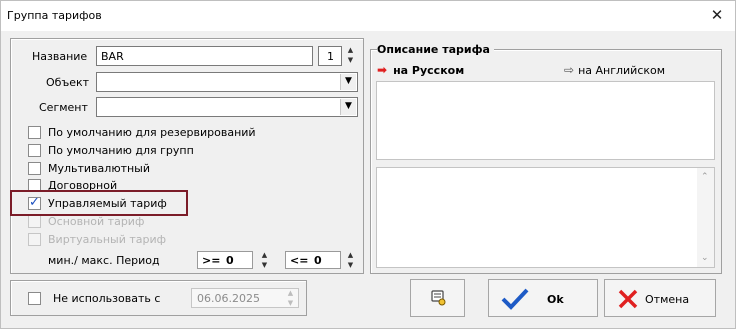  Describe the element at coordinates (622, 70) in the screenshot. I see `tab-english-label: на Английском` at that location.